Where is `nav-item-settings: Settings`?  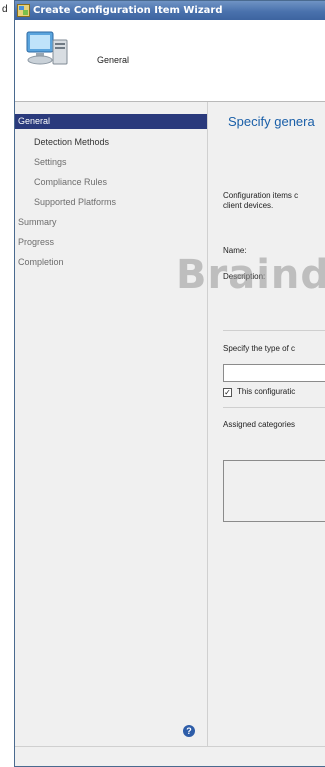 nav-item-settings: Settings is located at coordinates (111, 162).